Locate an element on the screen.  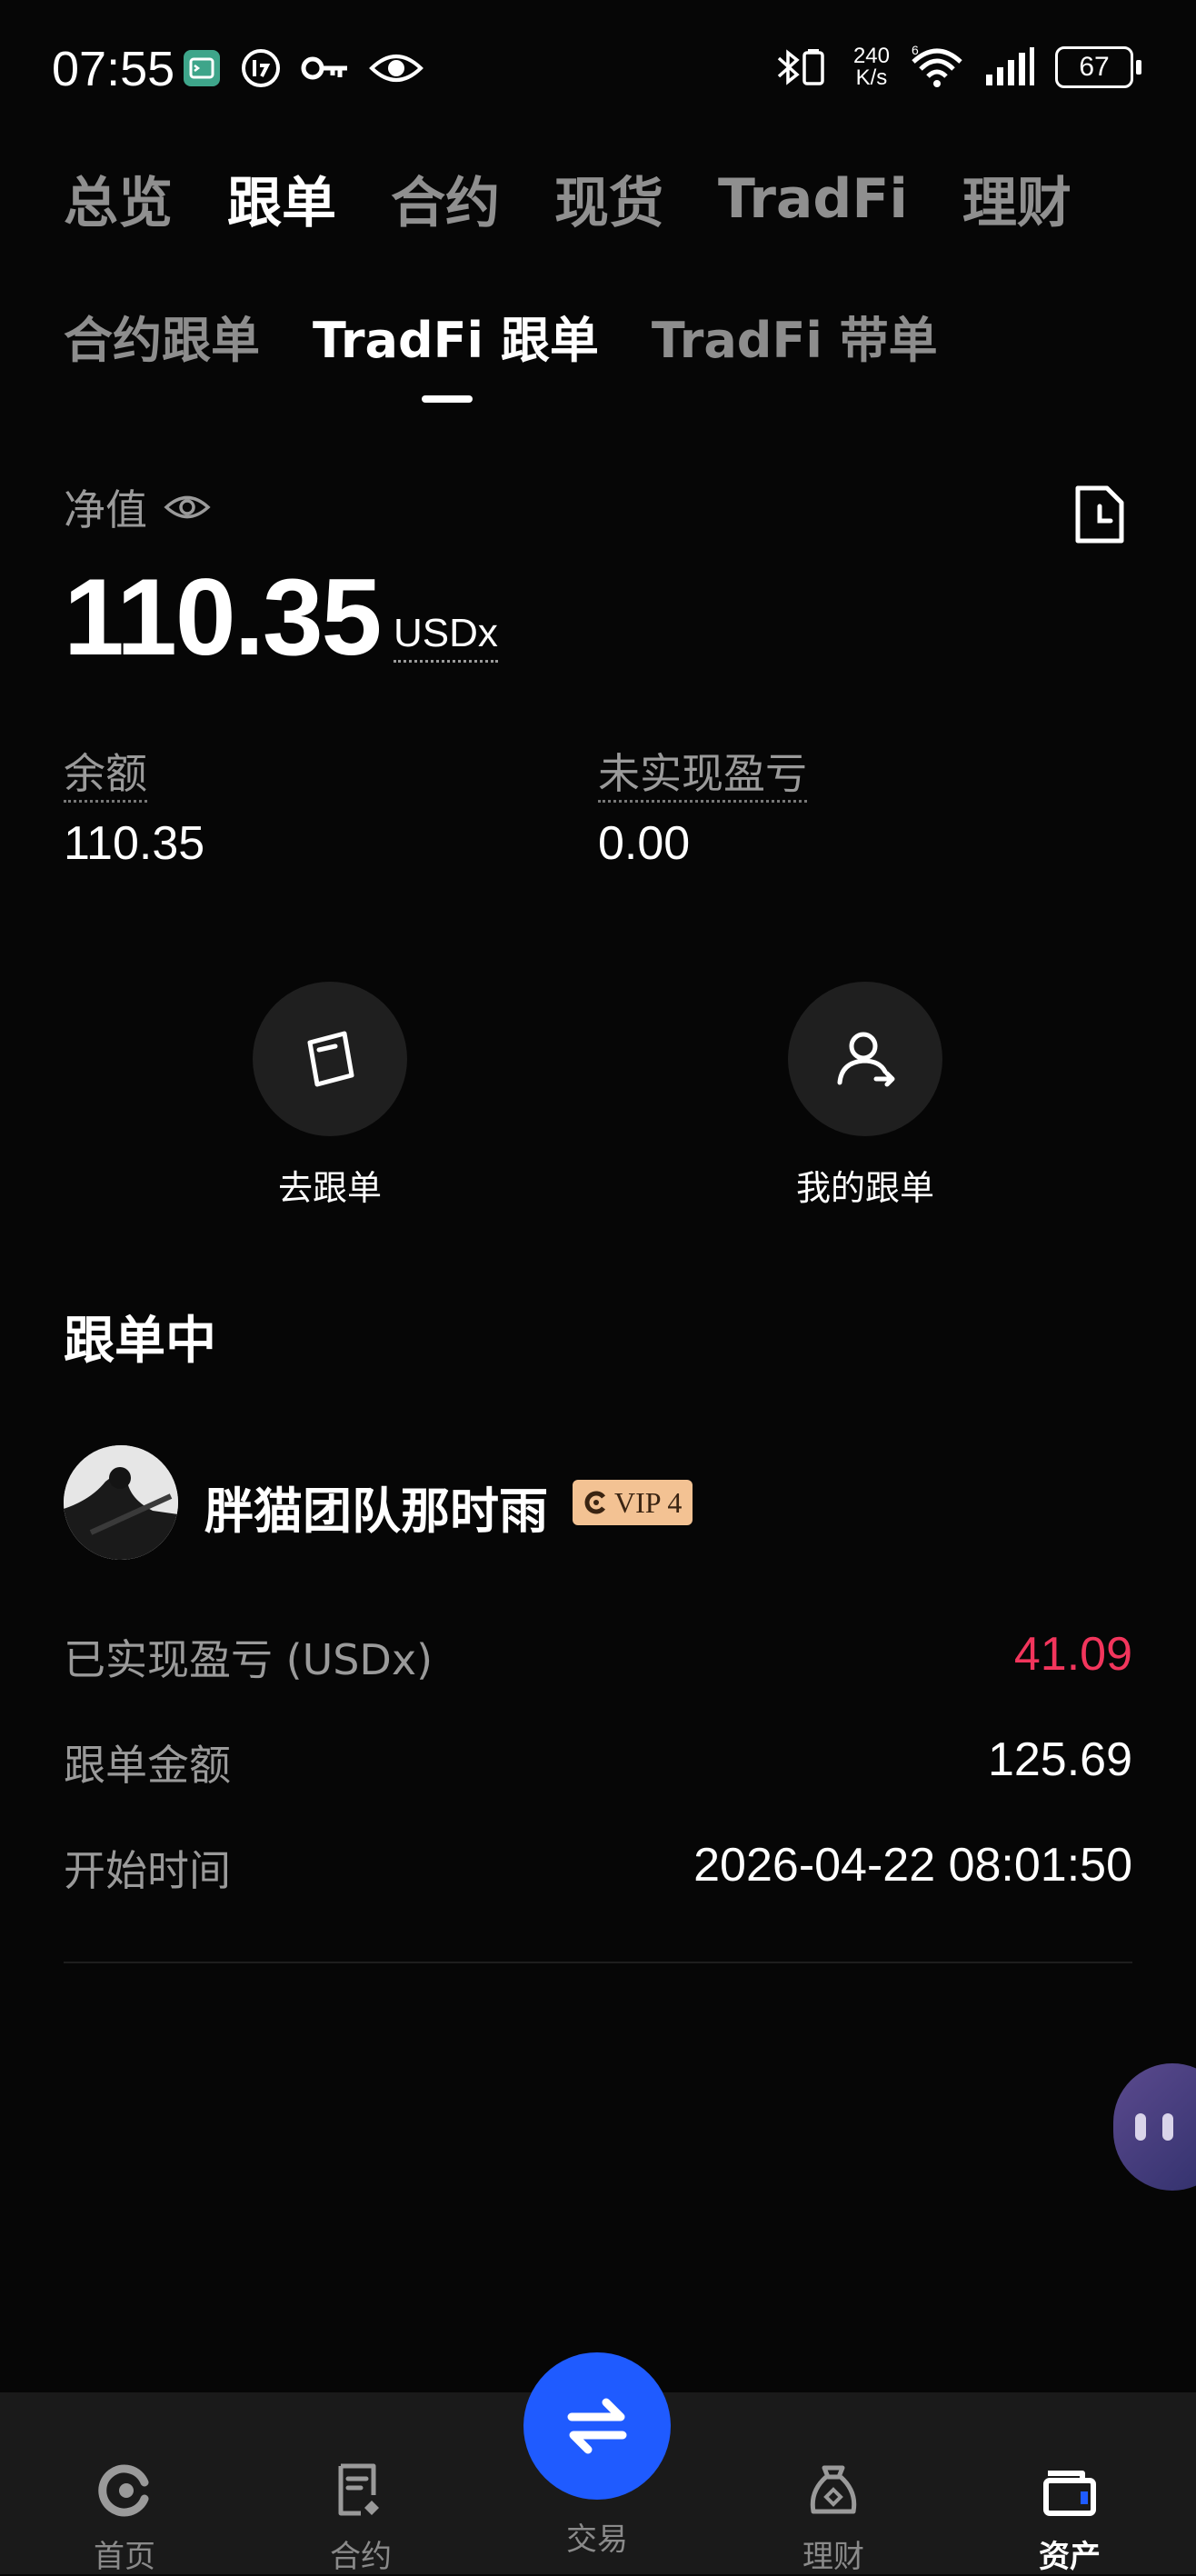
battery-icon: 67 is located at coordinates (1098, 67).